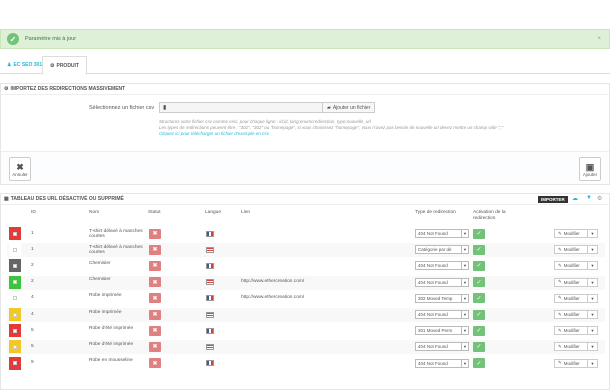 This screenshot has height=390, width=610. Describe the element at coordinates (32, 265) in the screenshot. I see `row-id: 2` at that location.